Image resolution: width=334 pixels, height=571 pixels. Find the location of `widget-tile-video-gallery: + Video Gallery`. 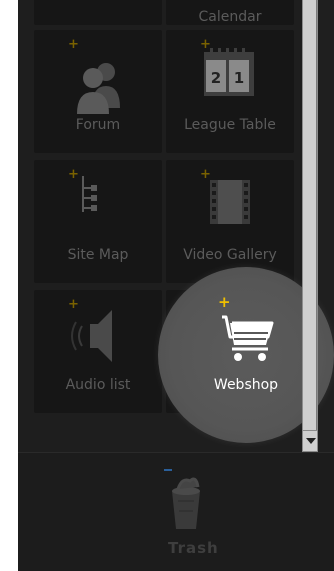

widget-tile-video-gallery: + Video Gallery is located at coordinates (230, 221).